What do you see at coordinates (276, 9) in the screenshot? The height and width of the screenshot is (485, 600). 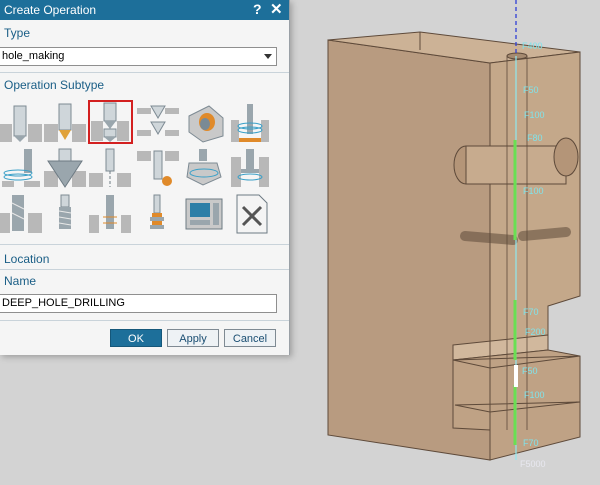 I see `close-icon: ✕` at bounding box center [276, 9].